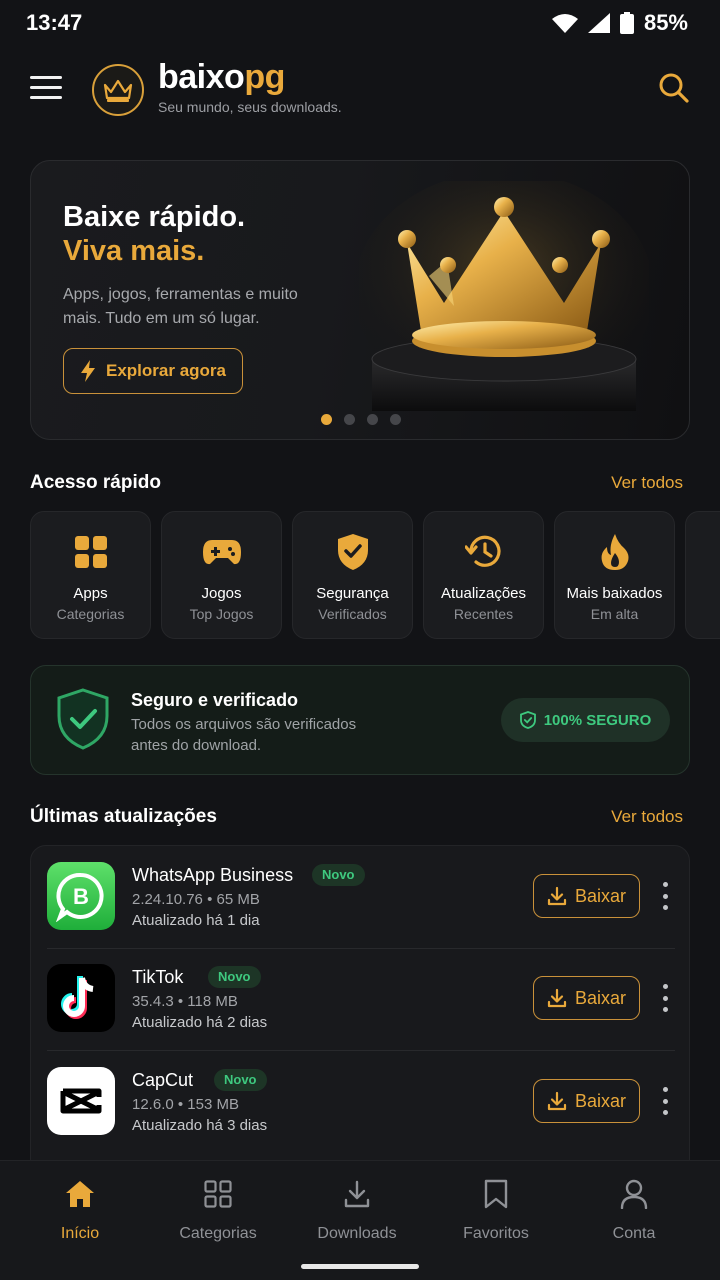 The image size is (720, 1280). What do you see at coordinates (598, 23) in the screenshot?
I see `signal-icon` at bounding box center [598, 23].